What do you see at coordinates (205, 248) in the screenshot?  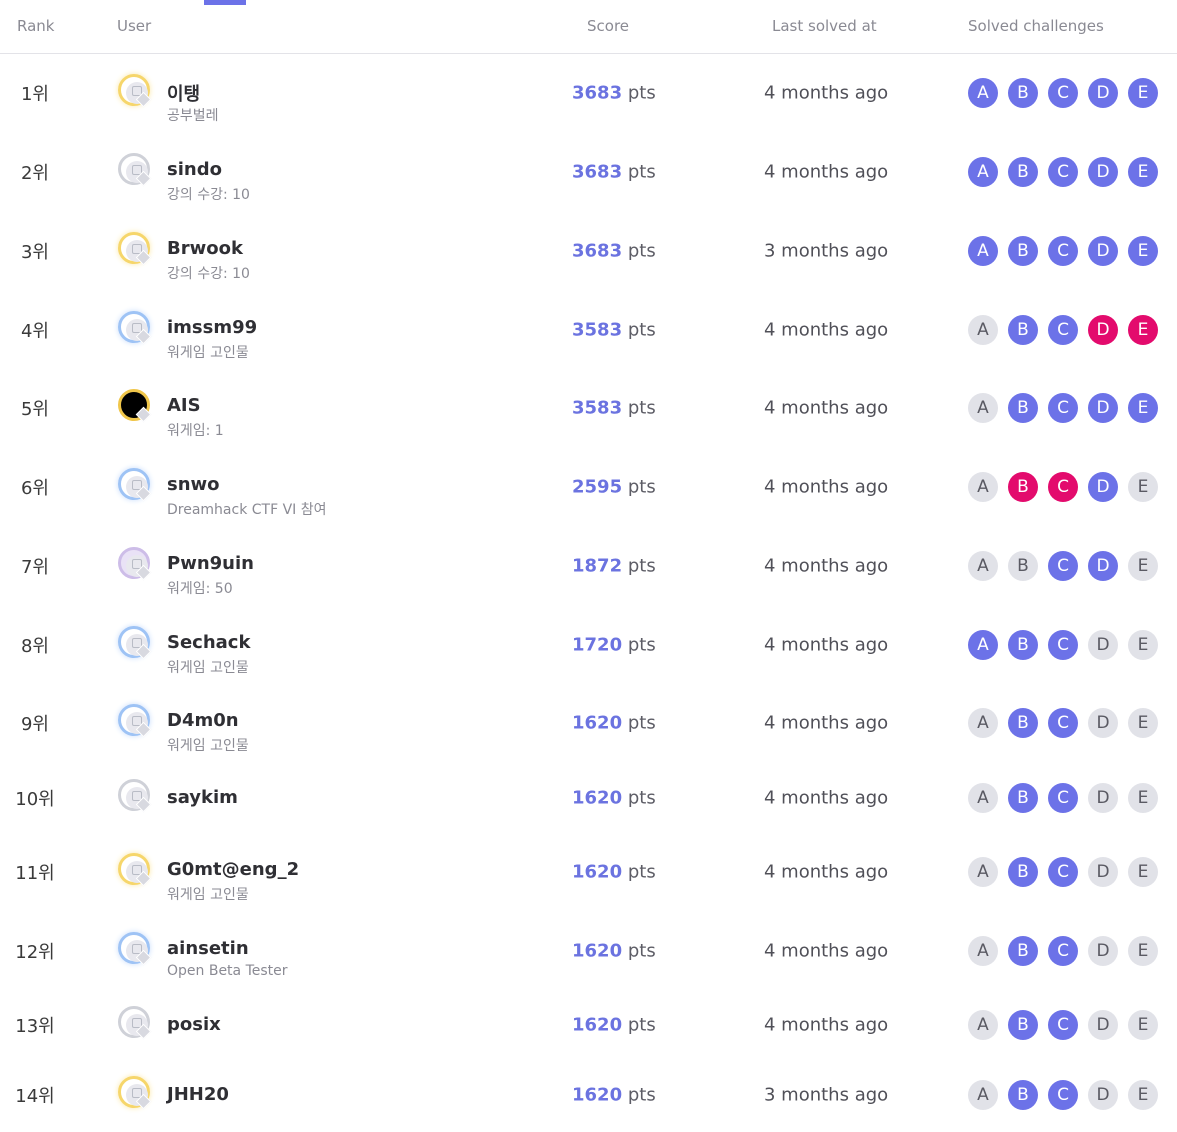 I see `username-link: Brwook` at bounding box center [205, 248].